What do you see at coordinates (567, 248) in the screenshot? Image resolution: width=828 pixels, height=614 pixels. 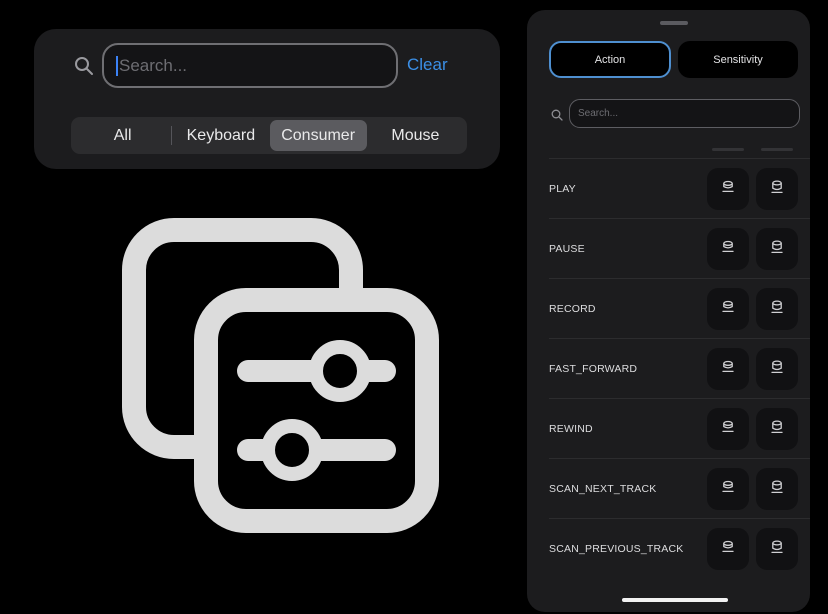 I see `action-label: PAUSE` at bounding box center [567, 248].